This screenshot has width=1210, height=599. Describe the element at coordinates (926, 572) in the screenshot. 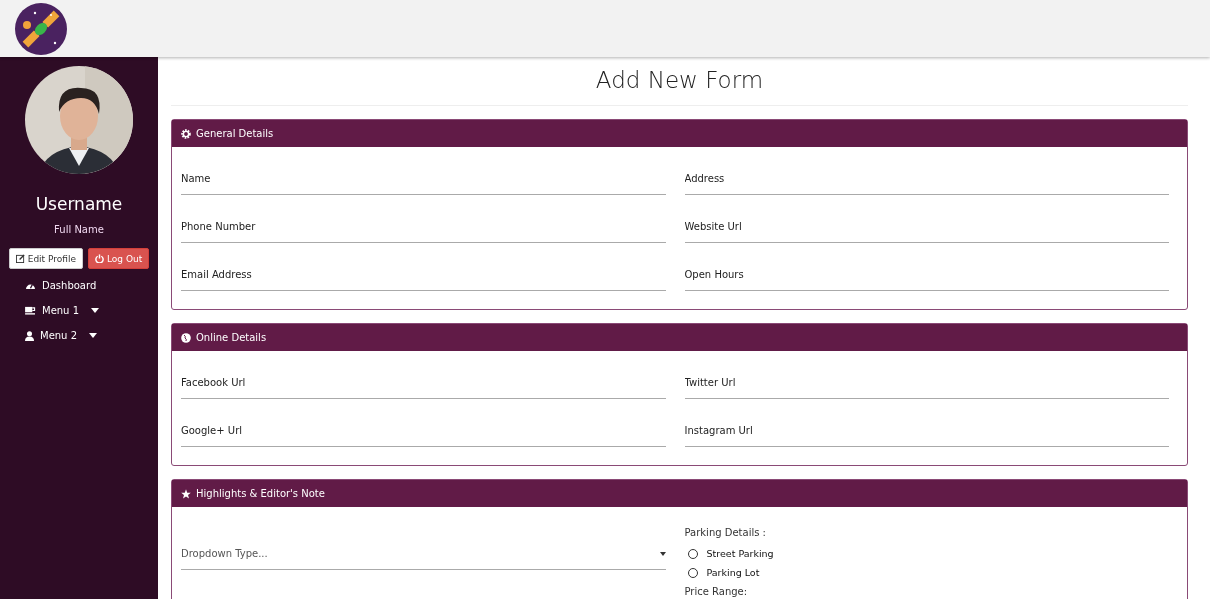

I see `radio-option: Parking Lot` at that location.